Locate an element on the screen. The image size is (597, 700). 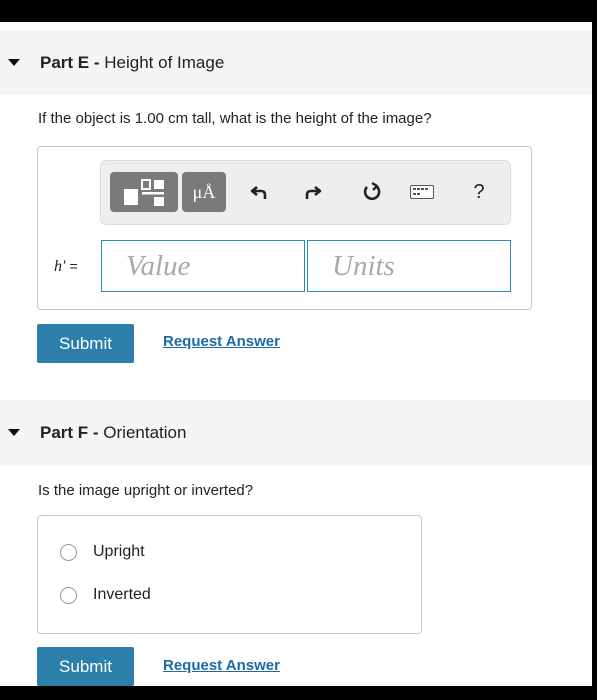
part-f-label: Part F - is located at coordinates (69, 432).